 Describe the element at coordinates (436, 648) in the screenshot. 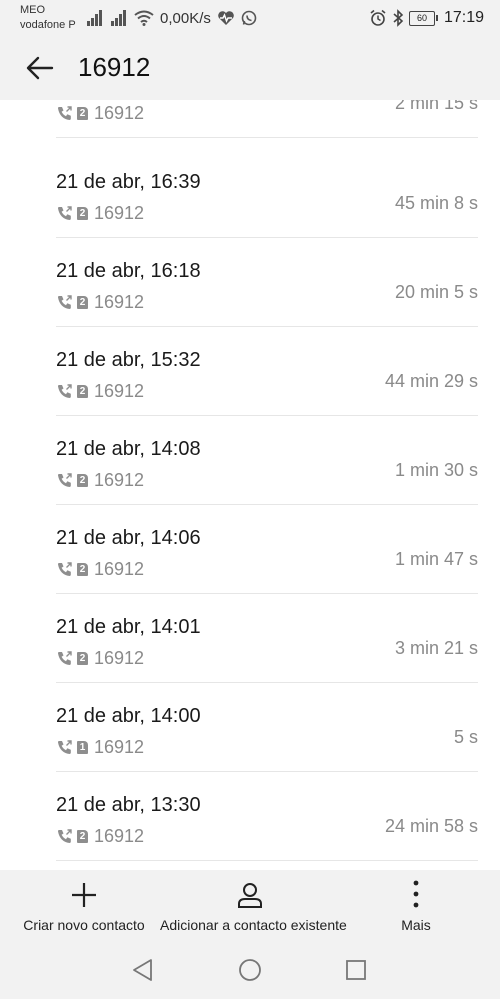

I see `call-duration: 3 min 21 s` at that location.